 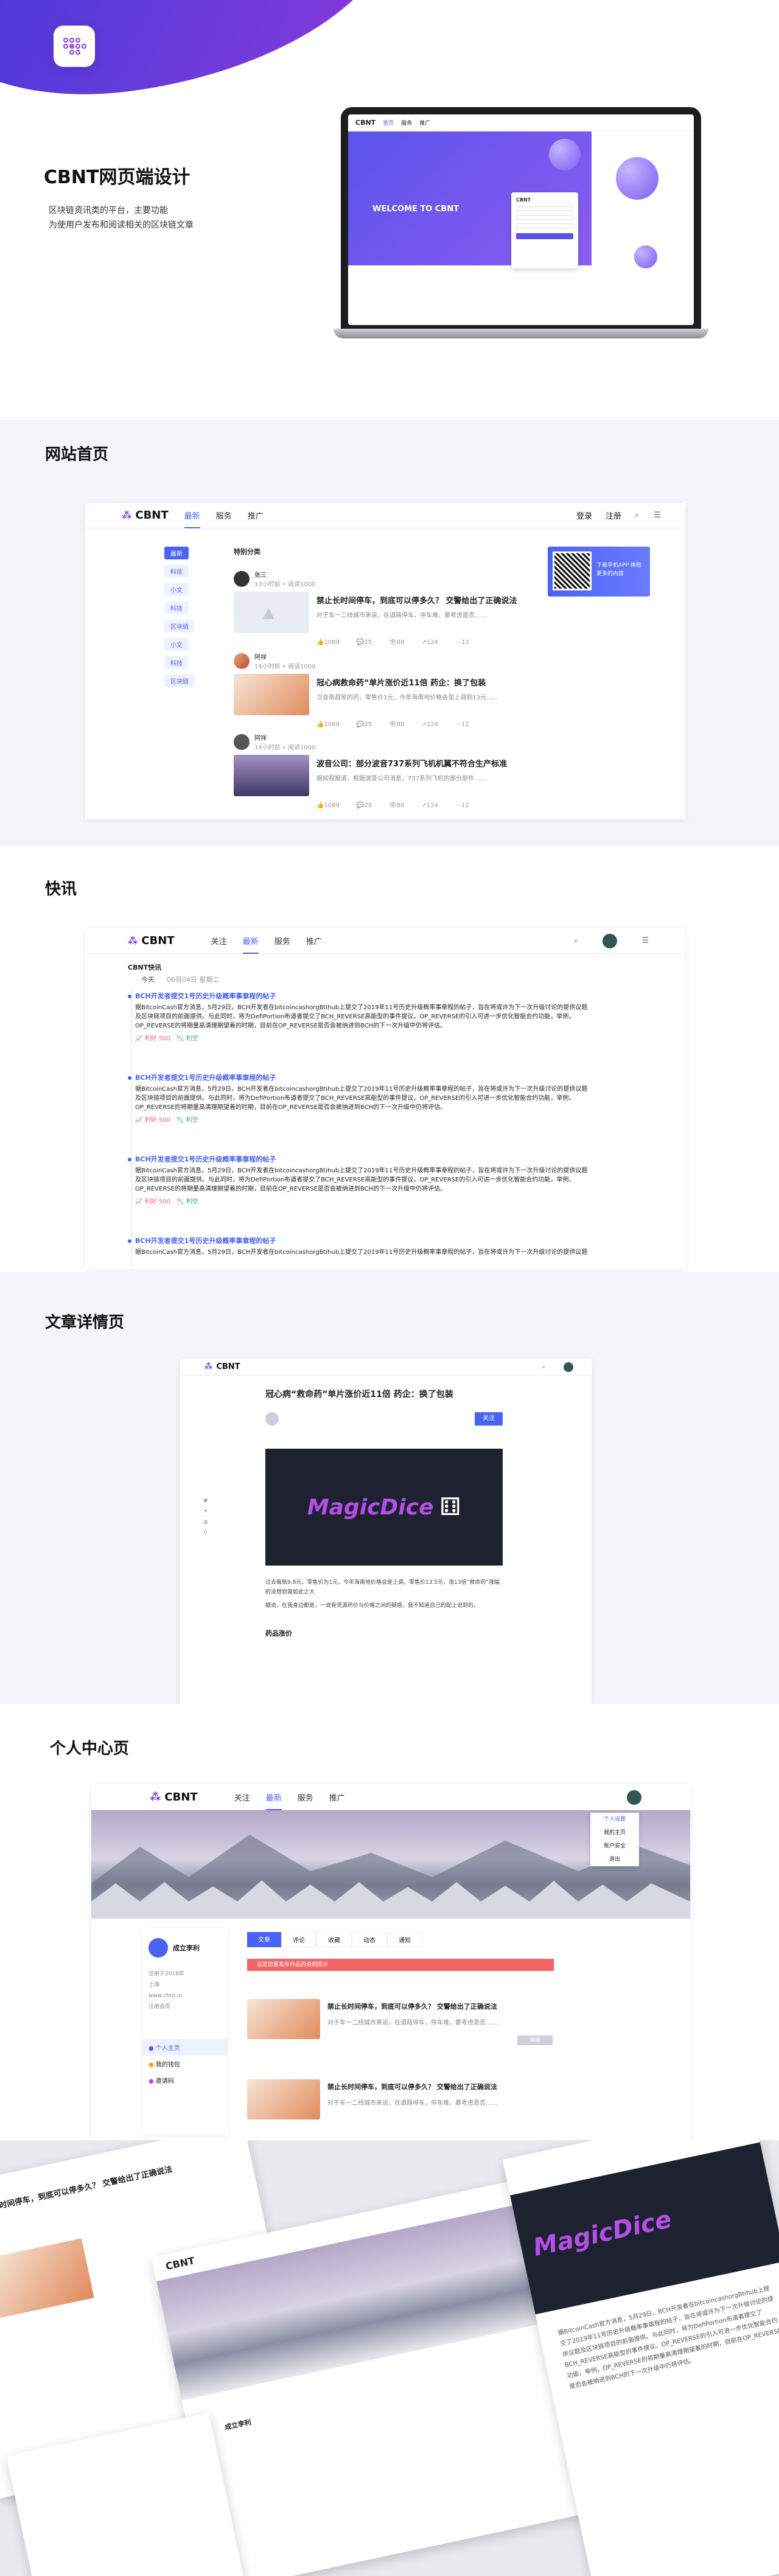 What do you see at coordinates (646, 256) in the screenshot?
I see `decor-orb` at bounding box center [646, 256].